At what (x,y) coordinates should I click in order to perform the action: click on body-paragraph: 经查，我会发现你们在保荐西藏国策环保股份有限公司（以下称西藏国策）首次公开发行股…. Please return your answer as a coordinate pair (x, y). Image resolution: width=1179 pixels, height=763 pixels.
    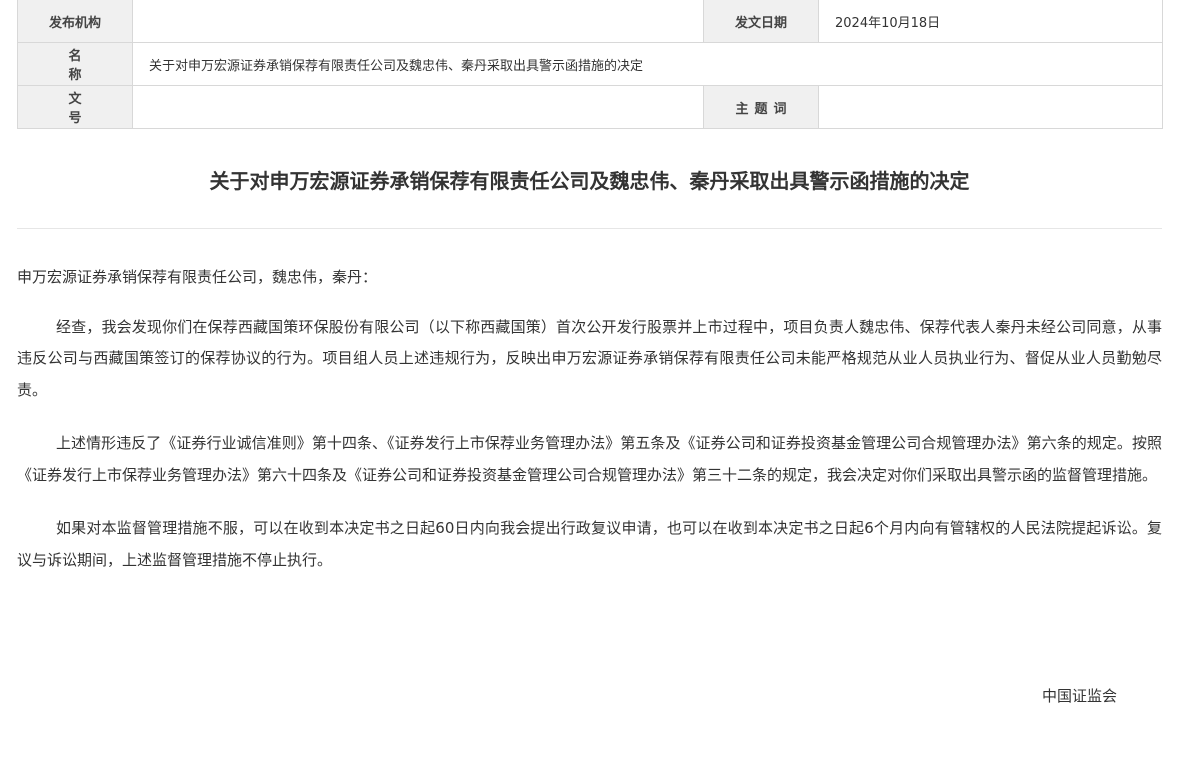
    Looking at the image, I should click on (589, 358).